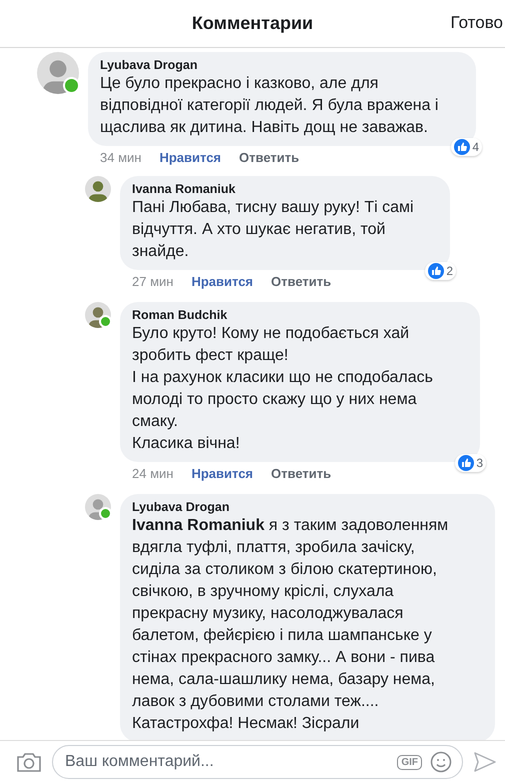 The image size is (505, 783). I want to click on reaction-count: 4, so click(475, 147).